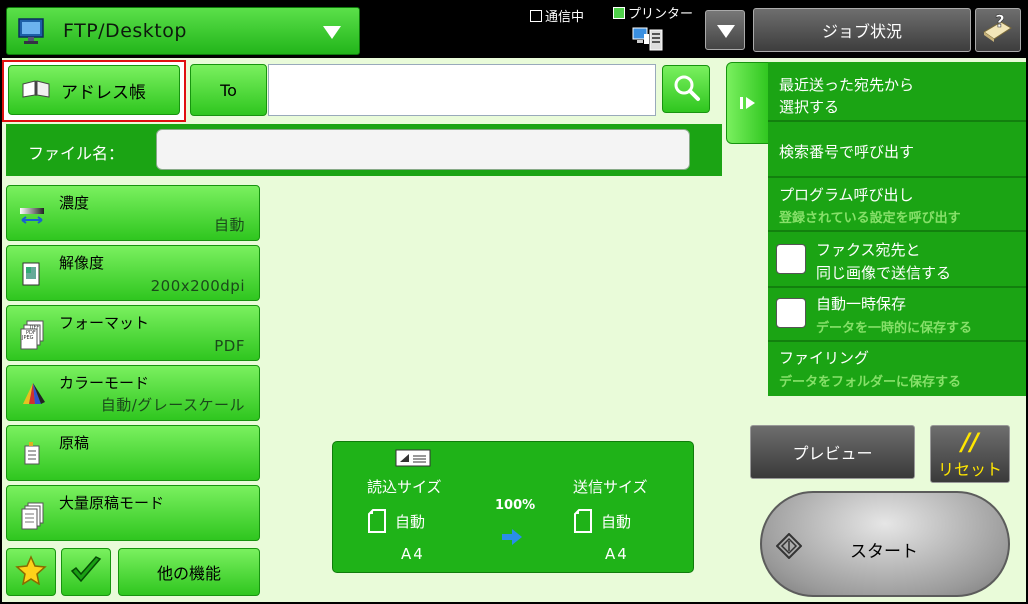  I want to click on check-settings-button, so click(86, 572).